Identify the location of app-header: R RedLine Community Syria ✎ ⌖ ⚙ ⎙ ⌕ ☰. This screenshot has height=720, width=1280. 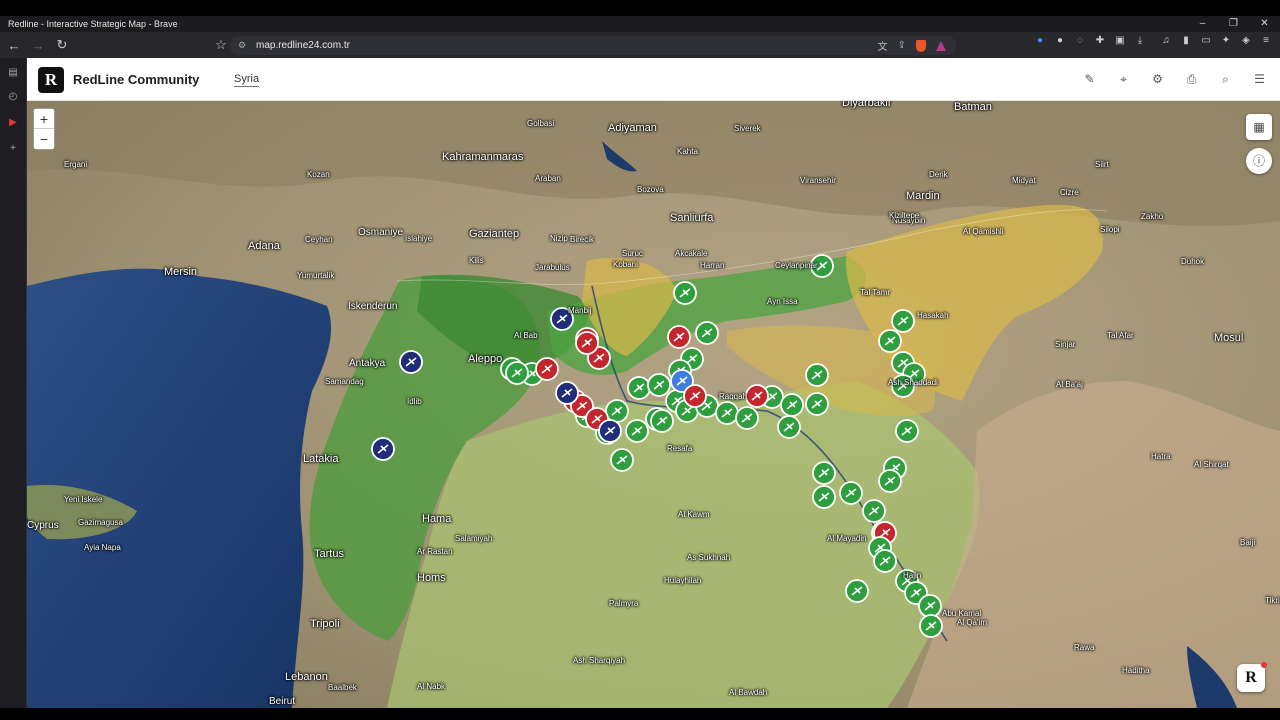
(653, 79).